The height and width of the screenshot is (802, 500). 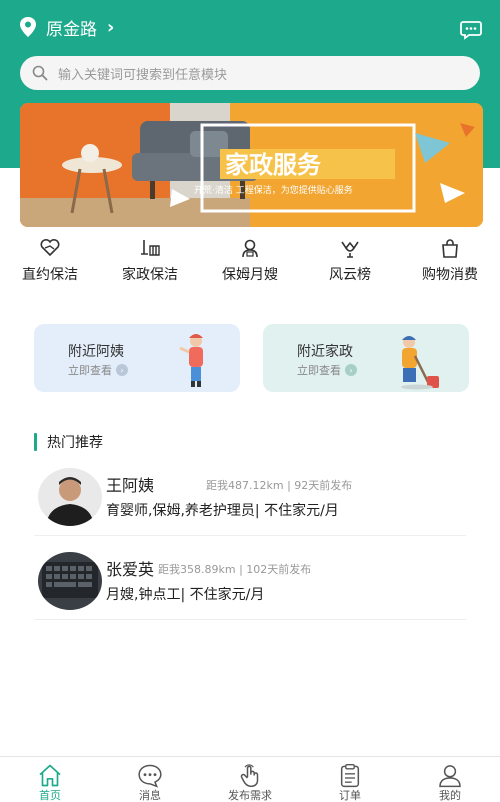 I want to click on nearby-title: 附近阿姨, so click(x=96, y=352).